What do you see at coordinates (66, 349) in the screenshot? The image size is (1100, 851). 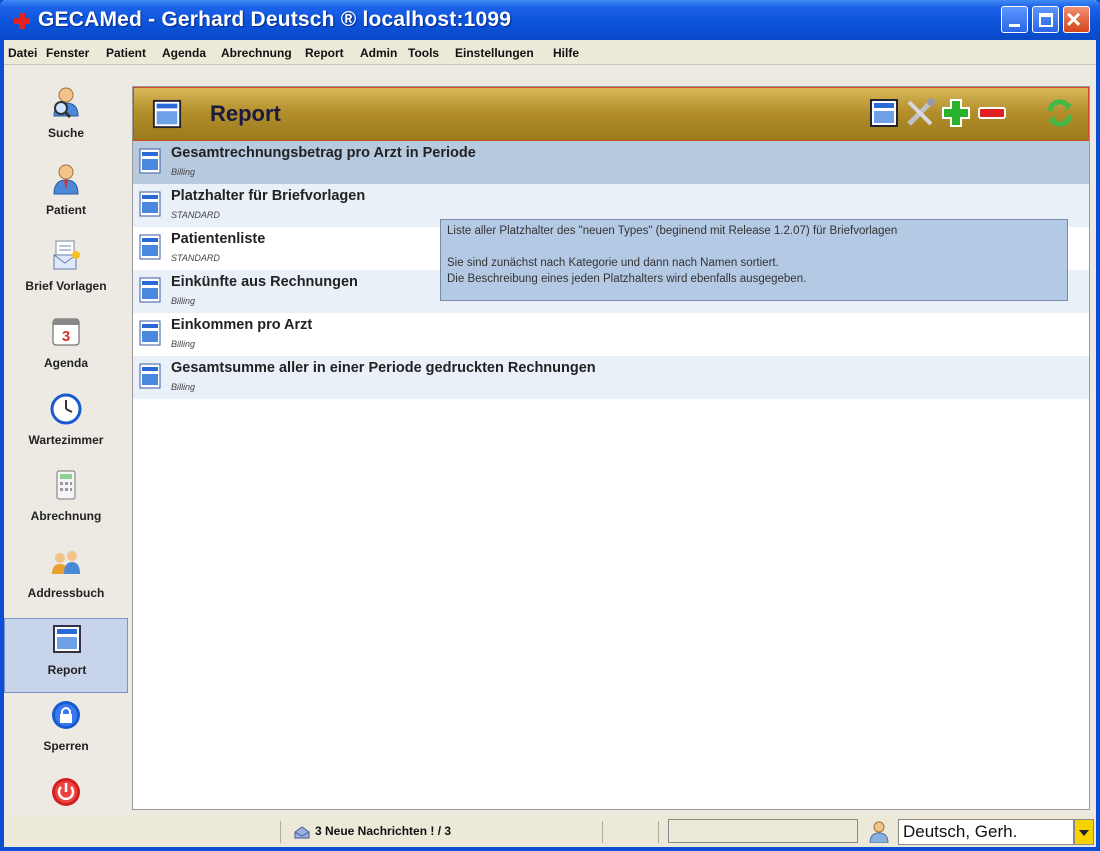 I see `sidebar-item-agenda: 3 Agenda` at bounding box center [66, 349].